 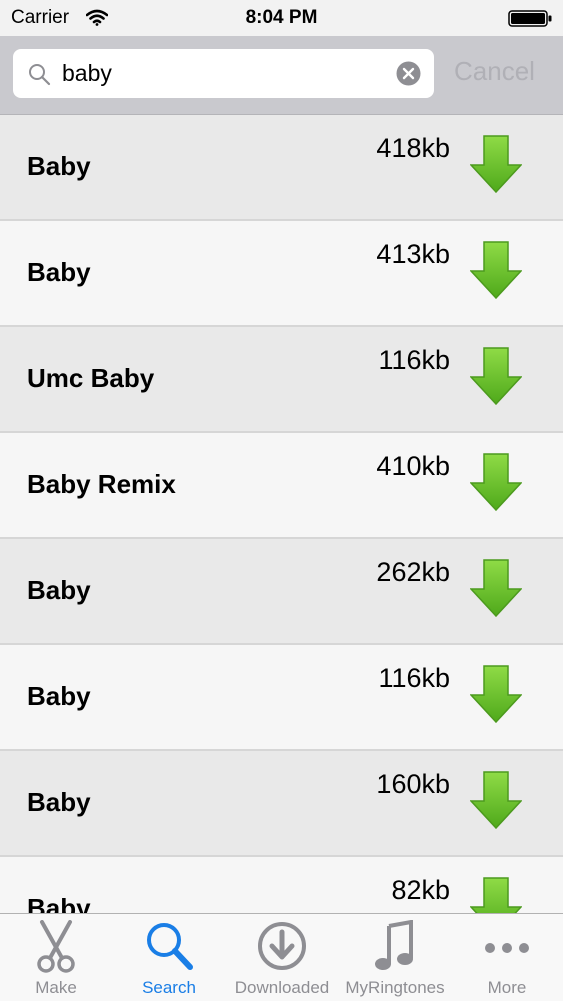 What do you see at coordinates (507, 957) in the screenshot?
I see `tab-more: More` at bounding box center [507, 957].